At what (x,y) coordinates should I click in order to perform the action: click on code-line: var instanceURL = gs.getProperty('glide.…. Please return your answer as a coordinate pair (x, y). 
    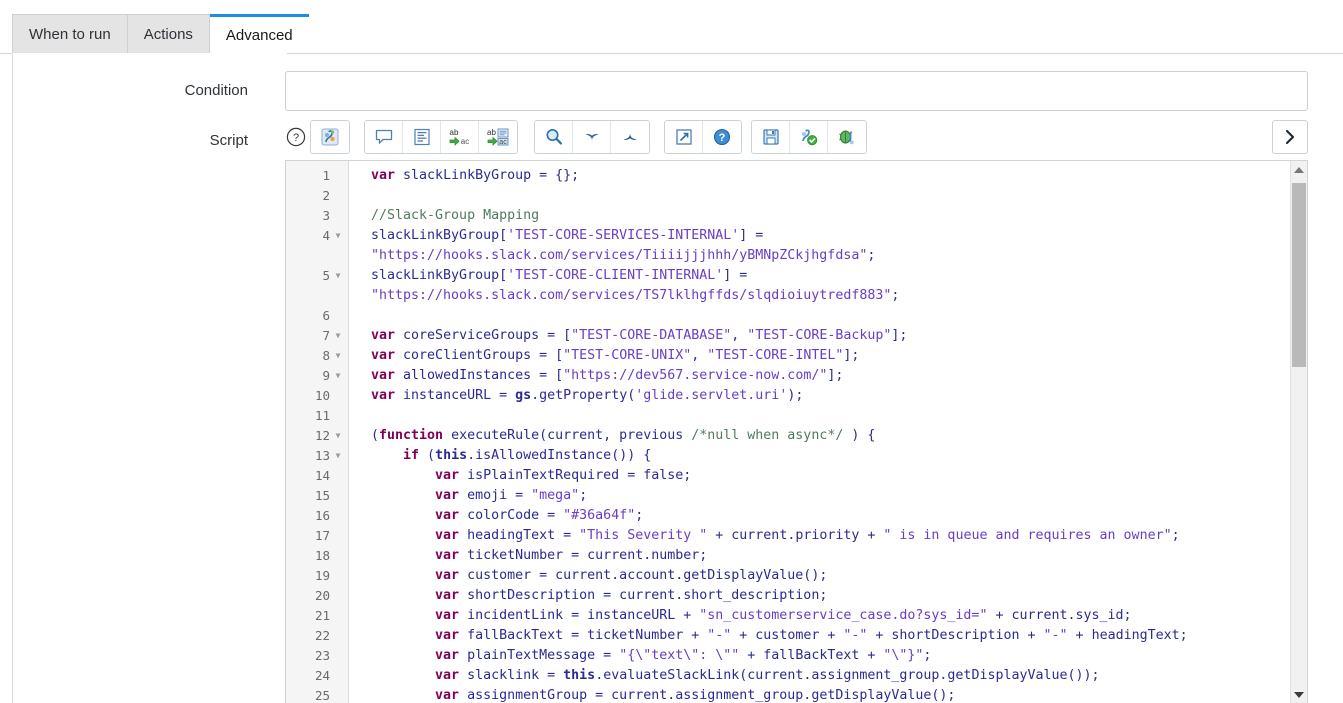
    Looking at the image, I should click on (587, 395).